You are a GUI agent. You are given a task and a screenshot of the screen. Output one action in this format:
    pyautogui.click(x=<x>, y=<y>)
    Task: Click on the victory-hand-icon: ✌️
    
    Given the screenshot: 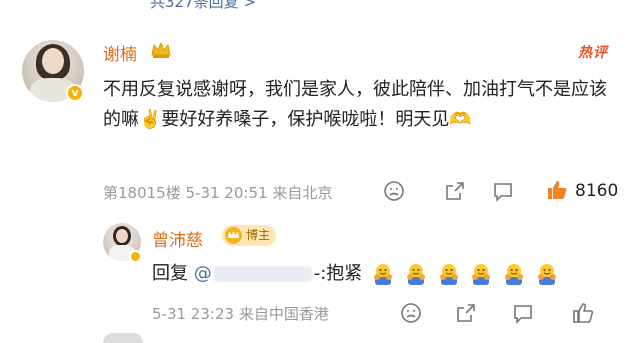 What is the action you would take?
    pyautogui.click(x=150, y=119)
    